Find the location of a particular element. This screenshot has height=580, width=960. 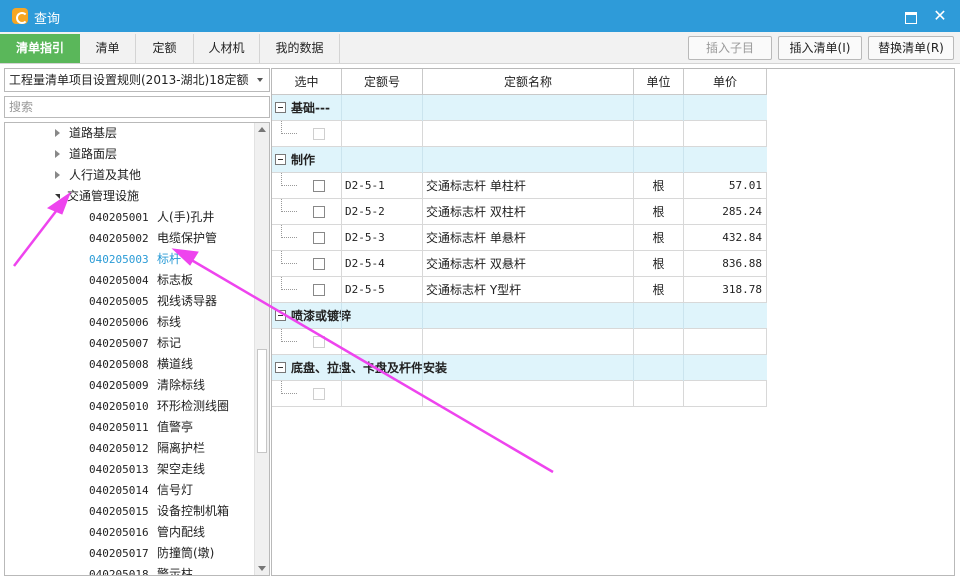

item-name: 信号灯 is located at coordinates (175, 490).